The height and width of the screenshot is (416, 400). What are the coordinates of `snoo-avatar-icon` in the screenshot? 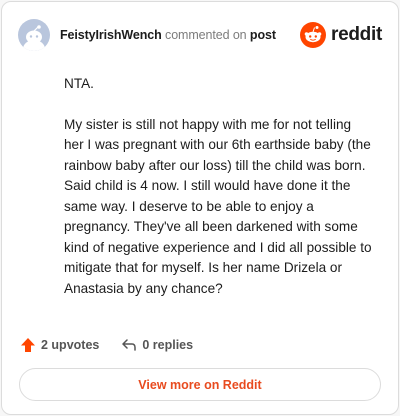 It's located at (34, 38).